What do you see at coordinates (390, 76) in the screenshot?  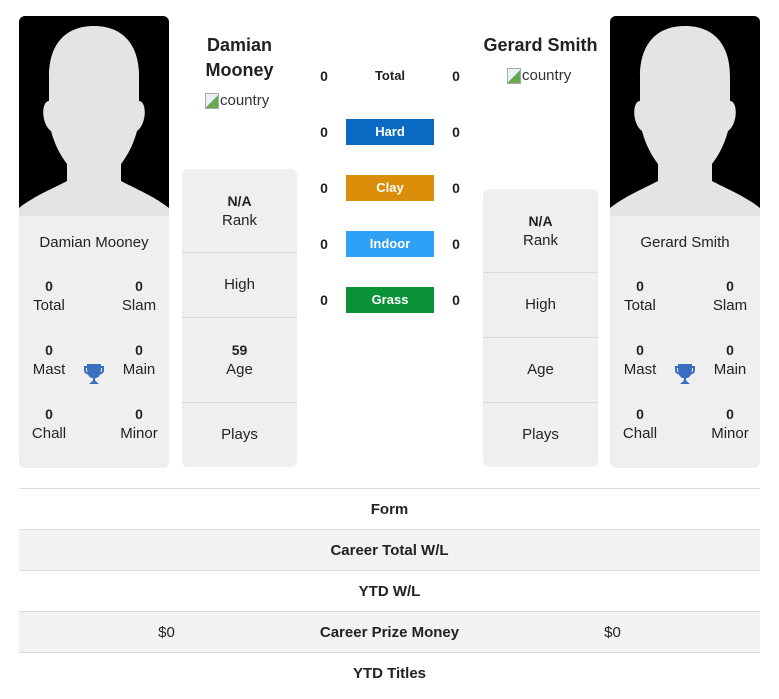 I see `surface-row-total: 0 Total 0` at bounding box center [390, 76].